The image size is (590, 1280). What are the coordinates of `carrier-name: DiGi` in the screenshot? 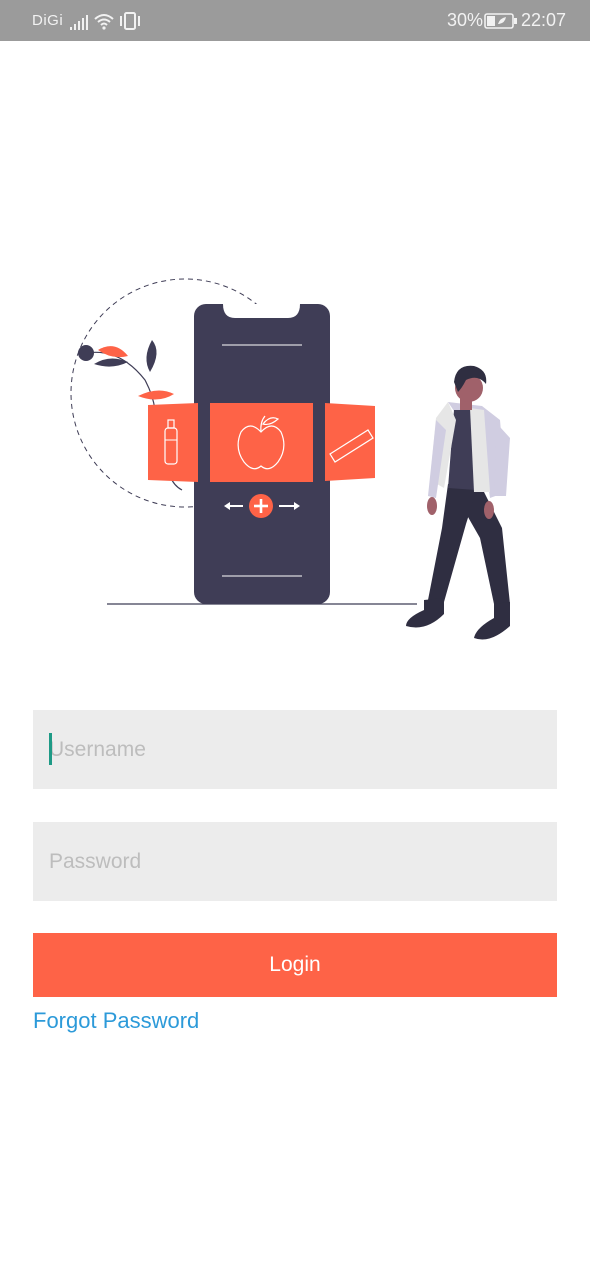 It's located at (48, 20).